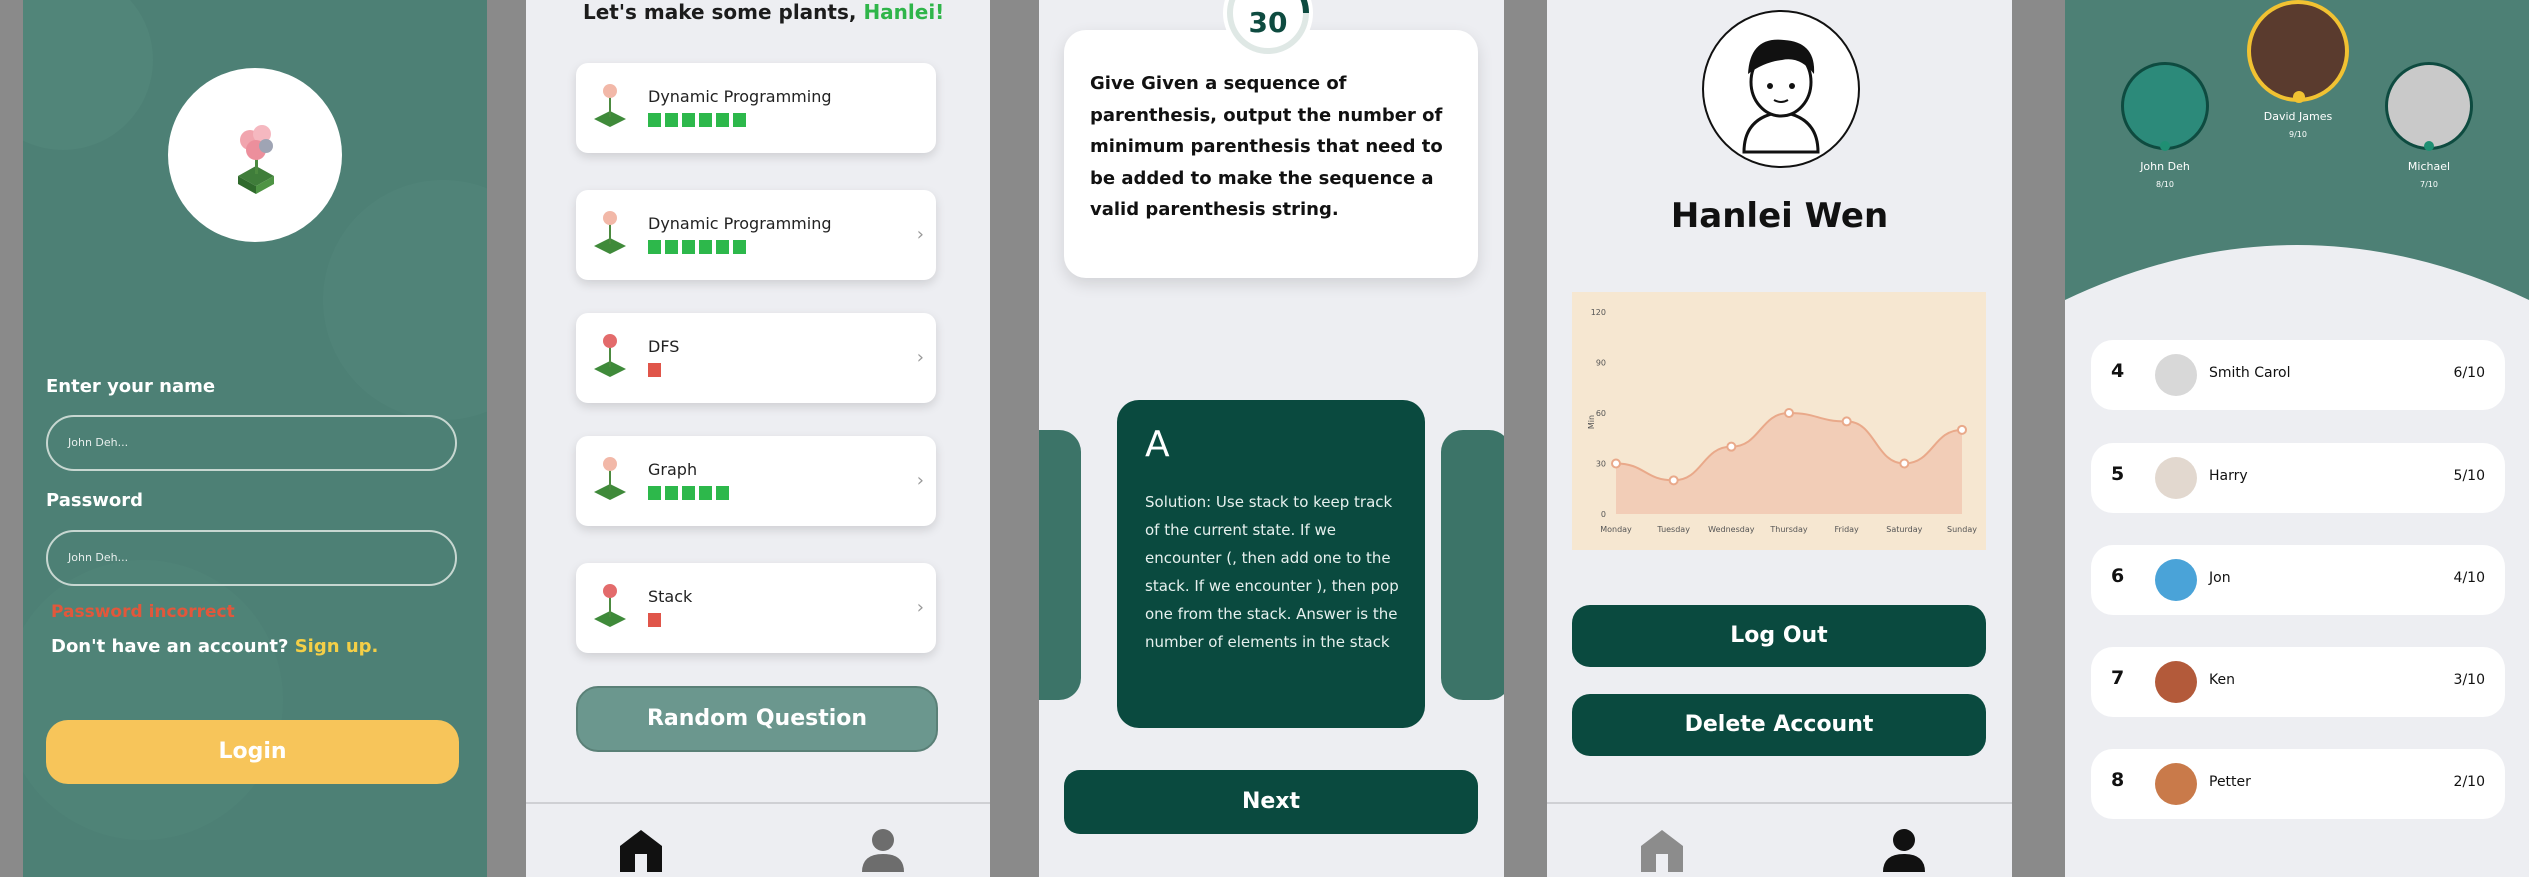 The height and width of the screenshot is (877, 2529). I want to click on random-question-button: Random Question, so click(757, 719).